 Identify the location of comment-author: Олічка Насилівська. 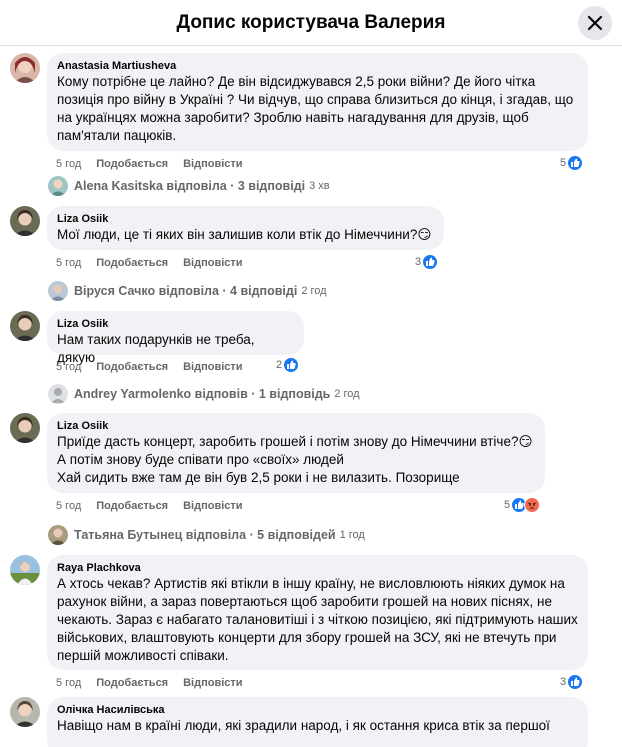
(317, 710).